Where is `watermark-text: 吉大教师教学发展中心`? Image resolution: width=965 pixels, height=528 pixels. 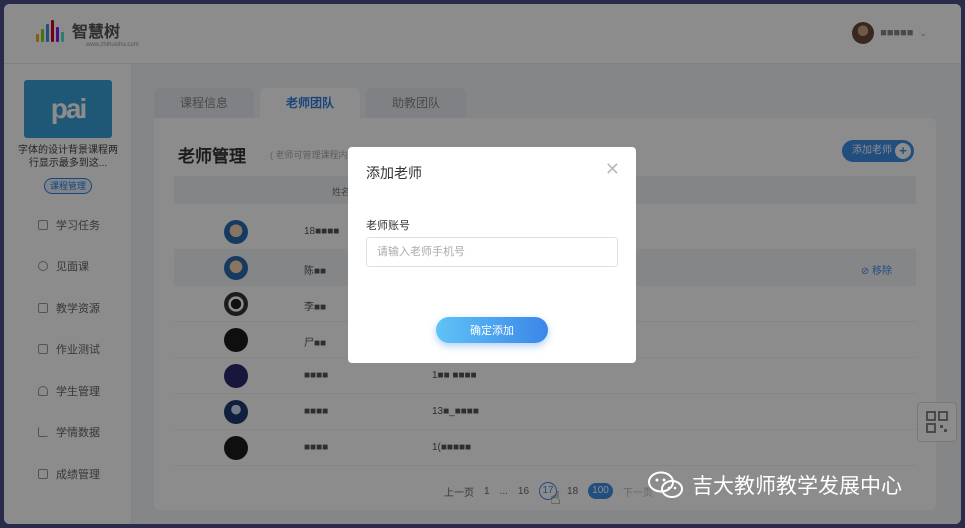 watermark-text: 吉大教师教学发展中心 is located at coordinates (797, 486).